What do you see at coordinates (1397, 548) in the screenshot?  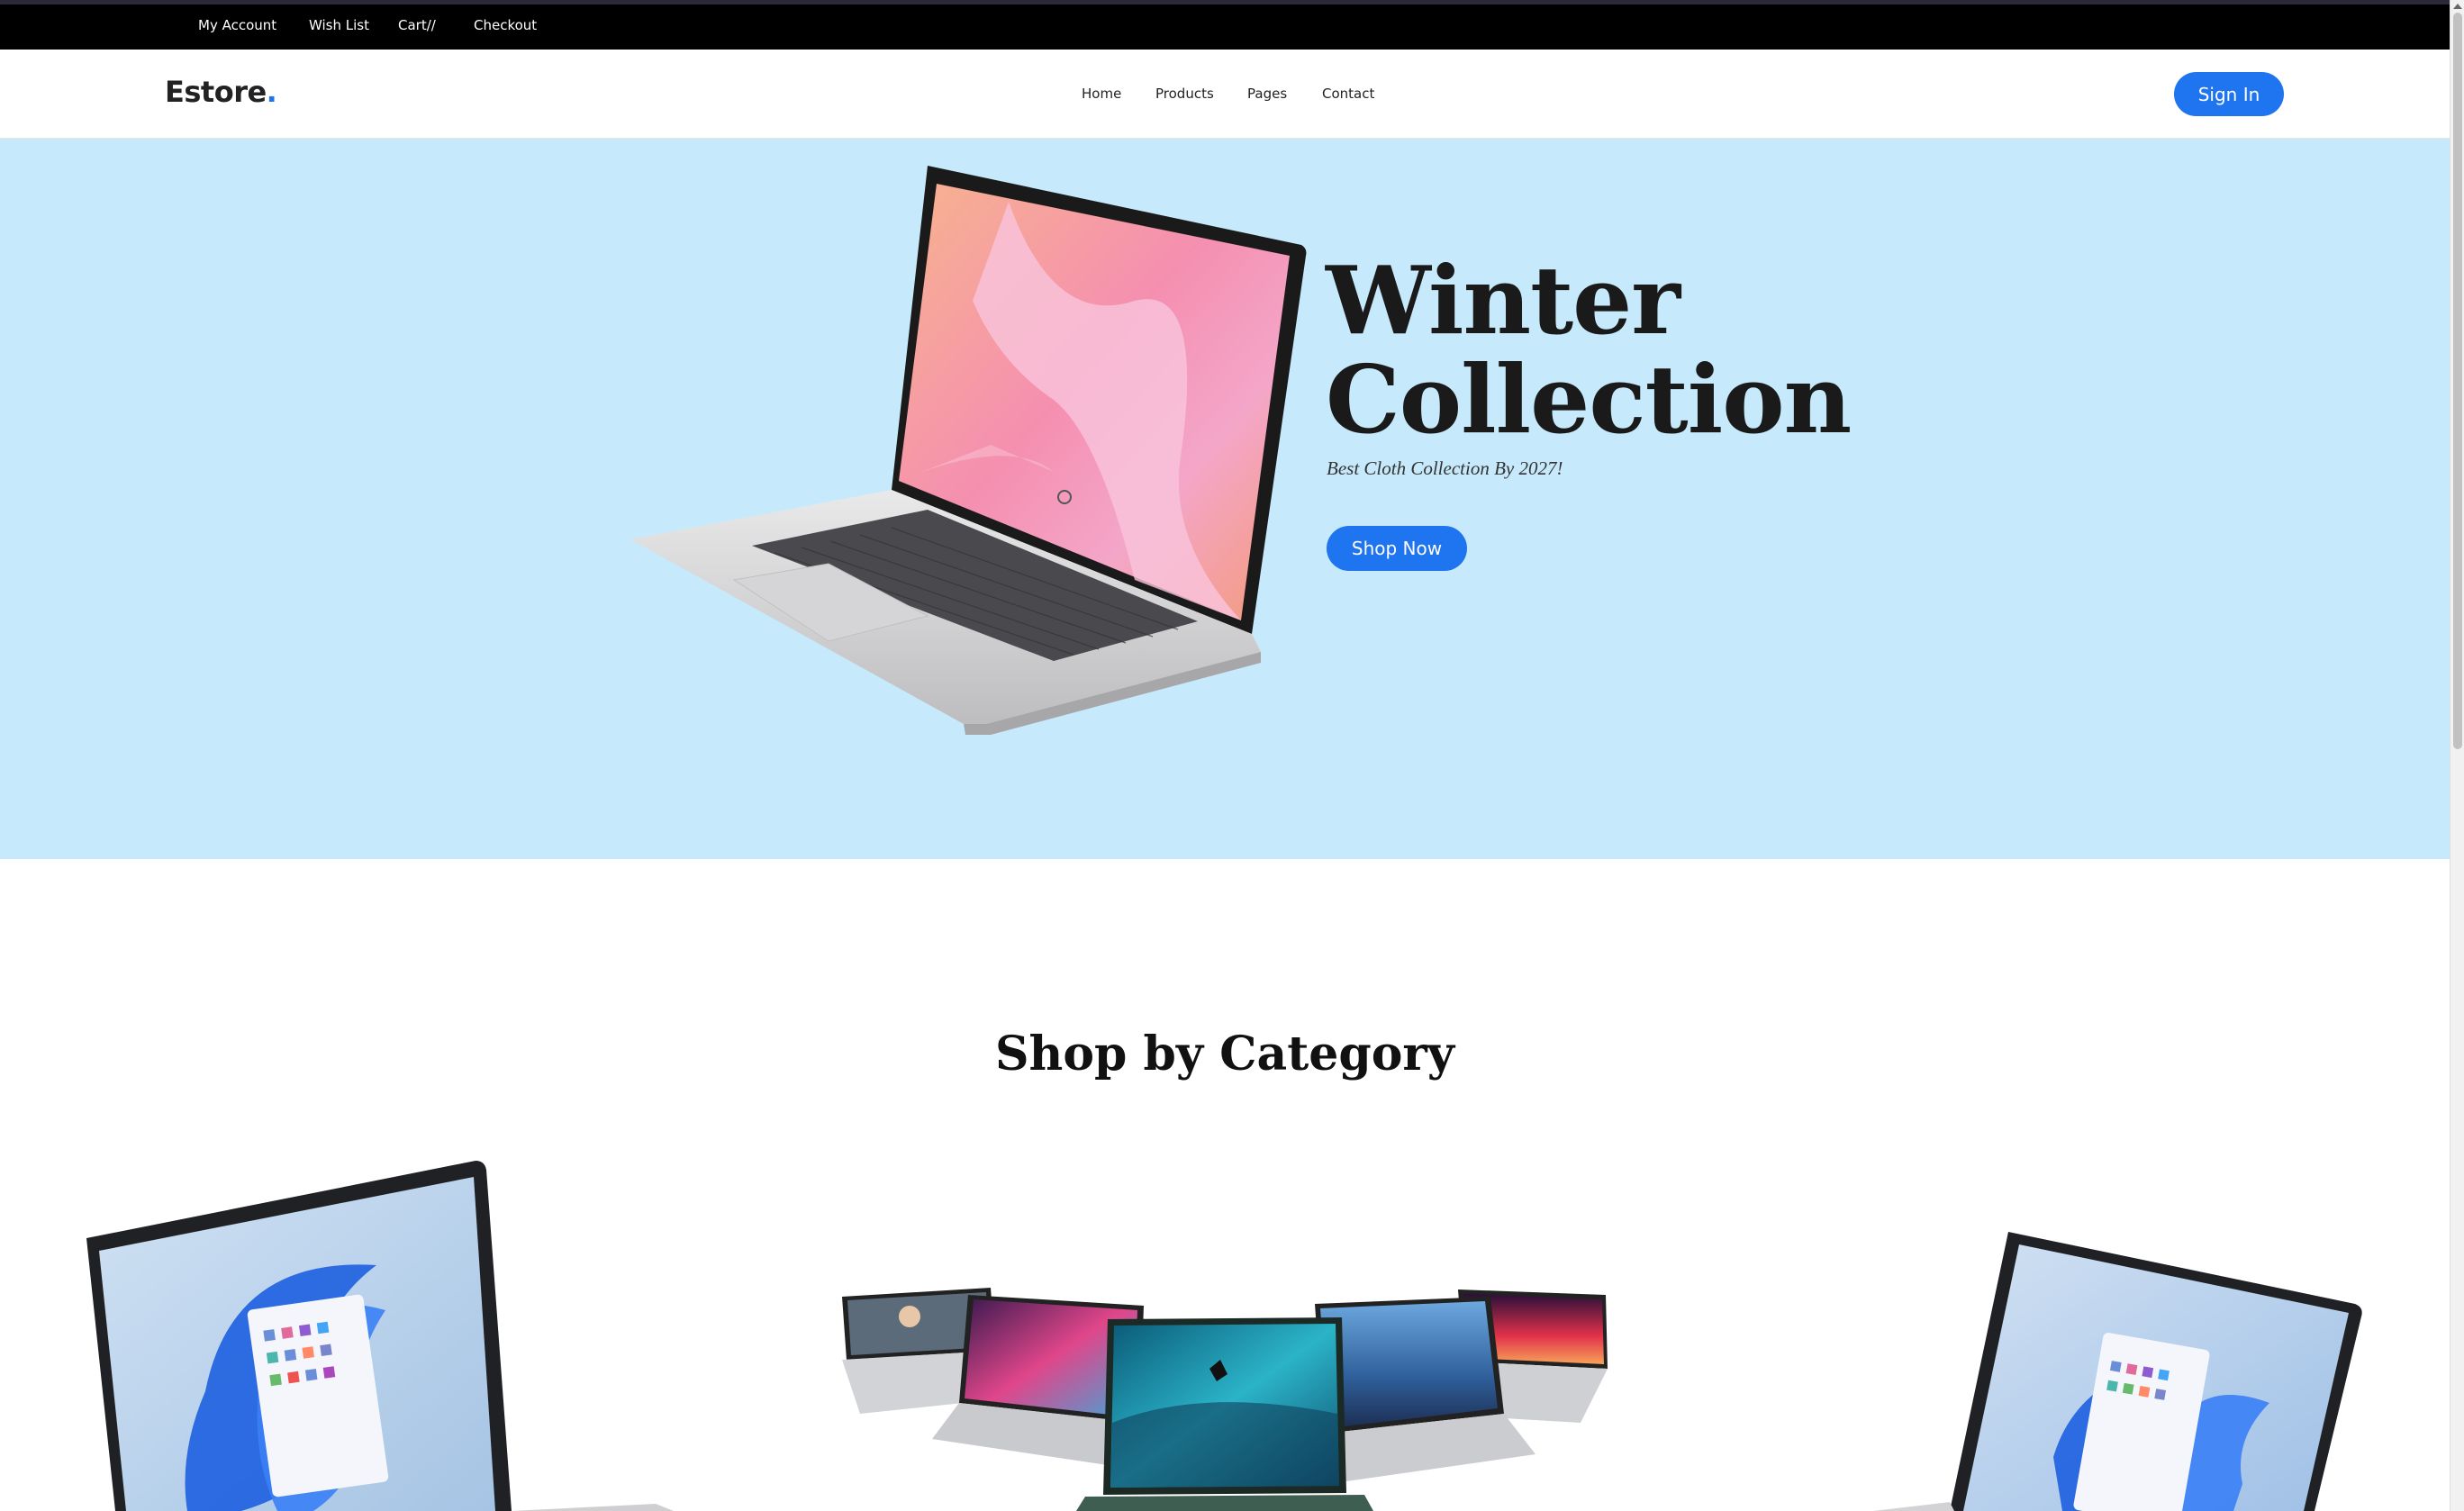 I see `shop-now-button: Shop Now` at bounding box center [1397, 548].